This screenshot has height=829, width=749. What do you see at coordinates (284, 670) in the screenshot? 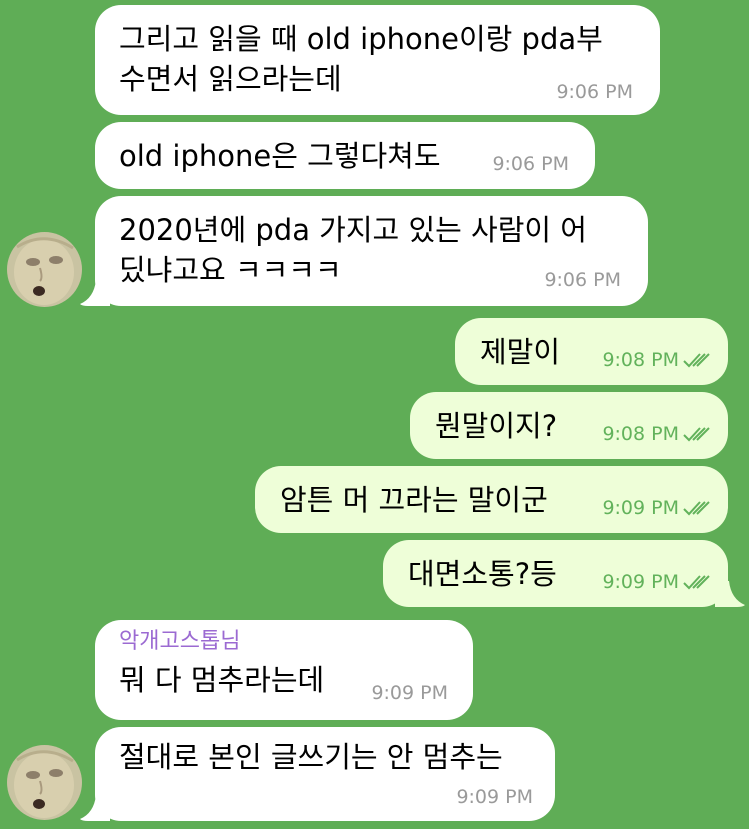
I see `incoming-message: 악개고스톱님 뭐 다 멈추라는데 9:09 PM` at bounding box center [284, 670].